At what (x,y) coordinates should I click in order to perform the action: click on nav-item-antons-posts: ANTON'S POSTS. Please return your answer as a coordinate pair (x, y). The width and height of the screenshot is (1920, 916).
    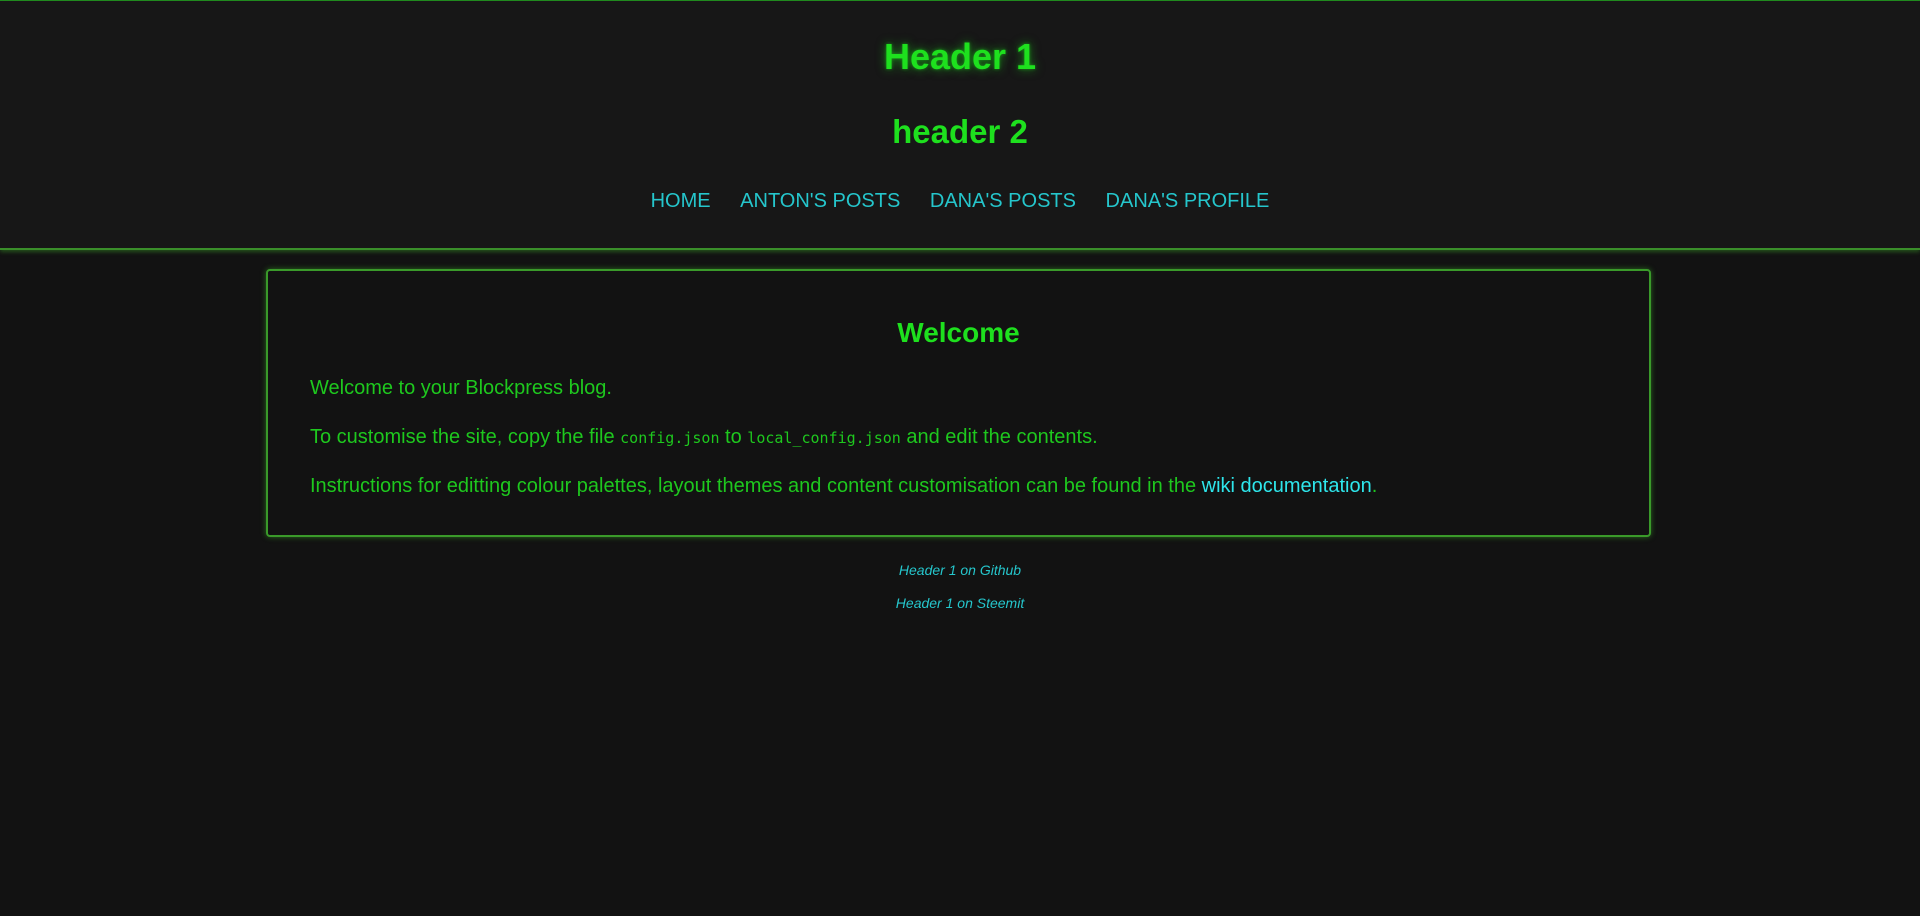
    Looking at the image, I should click on (820, 201).